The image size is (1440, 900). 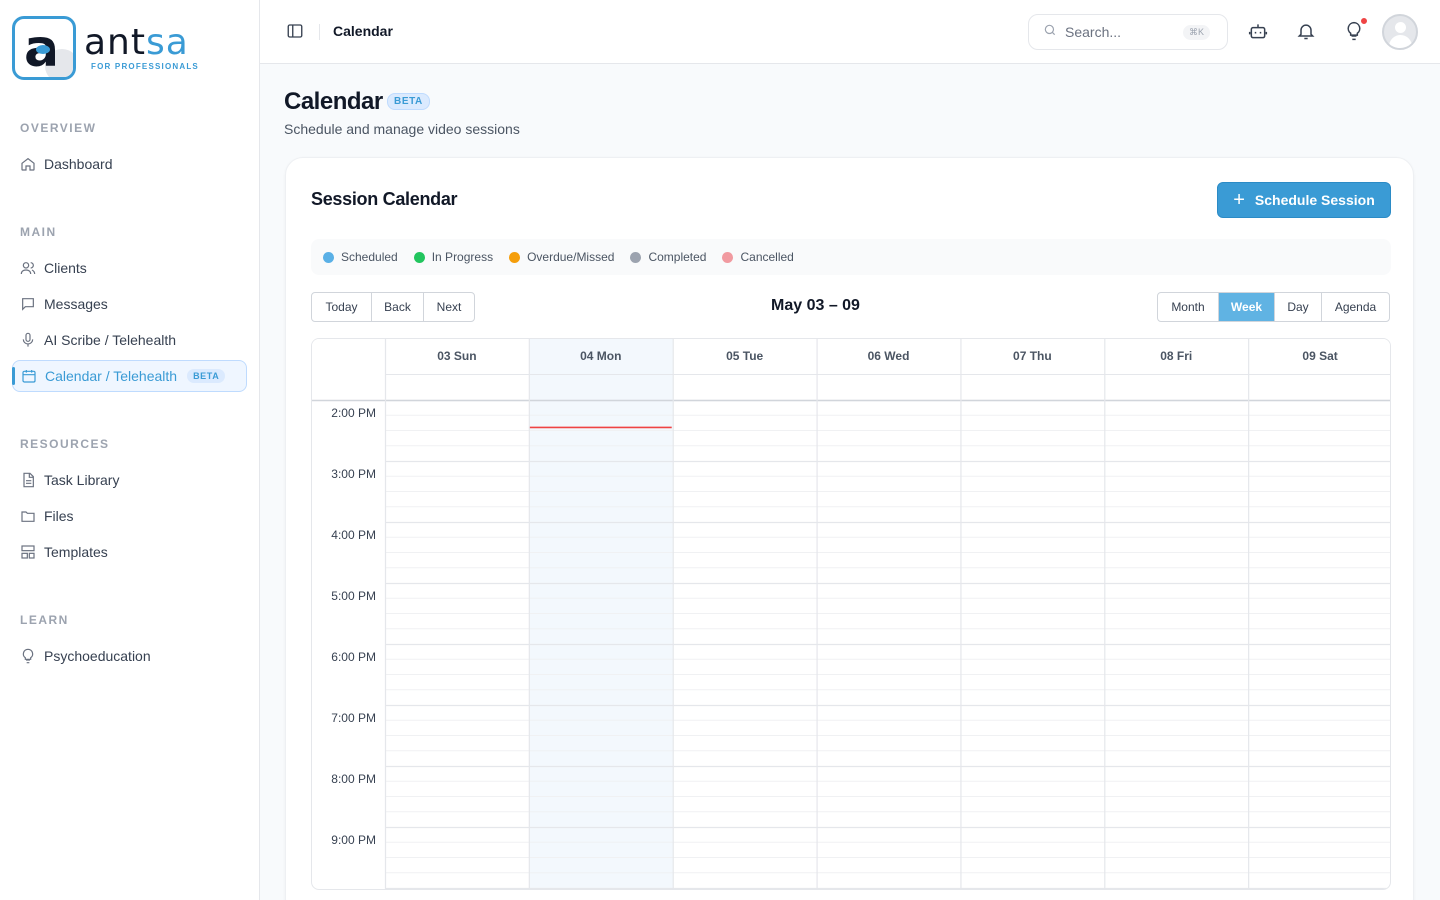 What do you see at coordinates (28, 552) in the screenshot?
I see `templates-icon` at bounding box center [28, 552].